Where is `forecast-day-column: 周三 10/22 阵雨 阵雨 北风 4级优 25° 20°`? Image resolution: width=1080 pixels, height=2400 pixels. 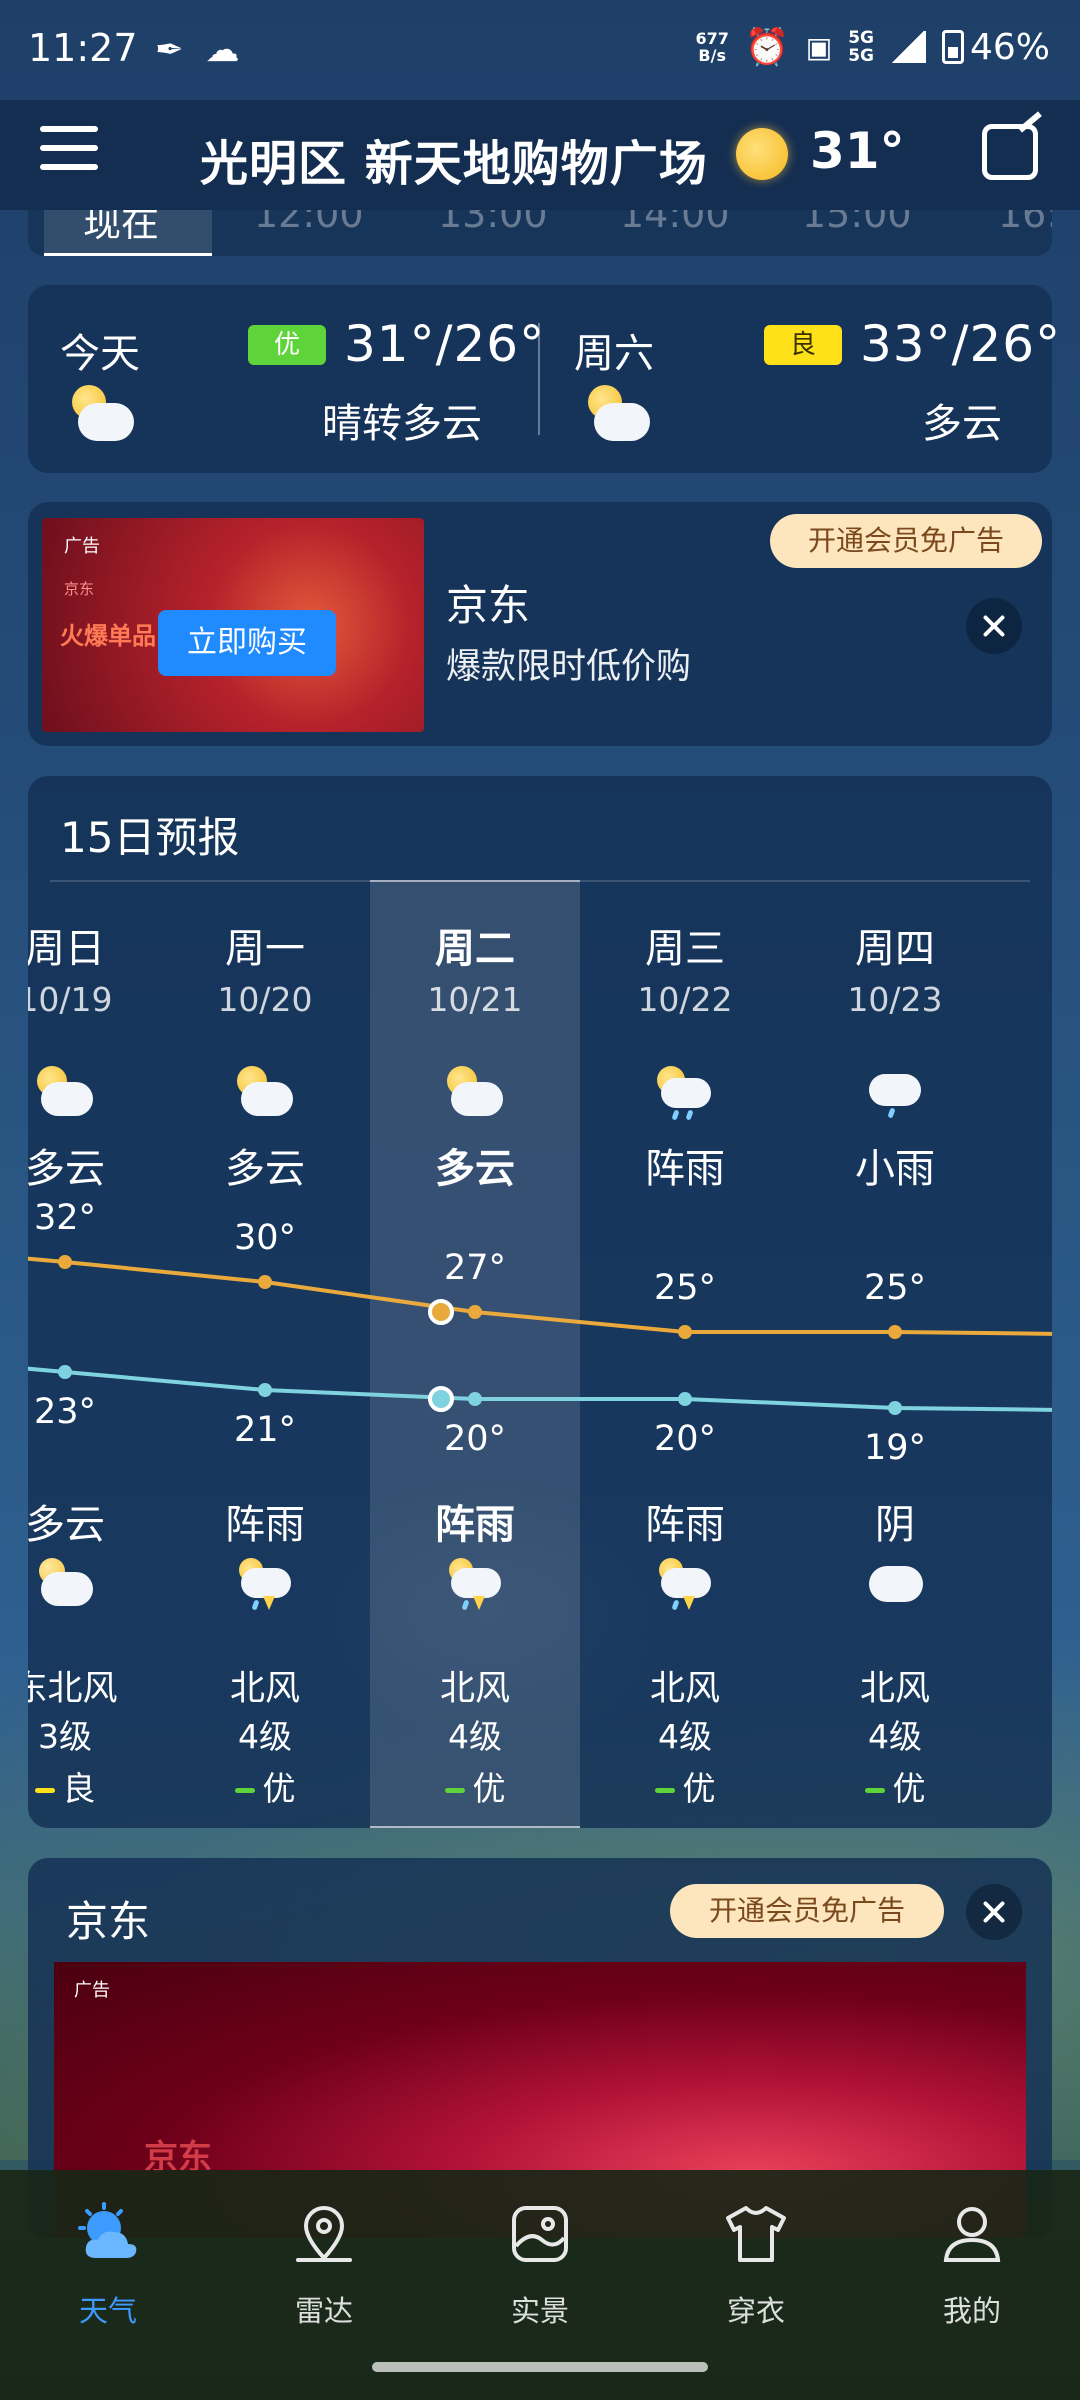
forecast-day-column: 周三 10/22 阵雨 阵雨 北风 4级优 25° 20° is located at coordinates (685, 1302).